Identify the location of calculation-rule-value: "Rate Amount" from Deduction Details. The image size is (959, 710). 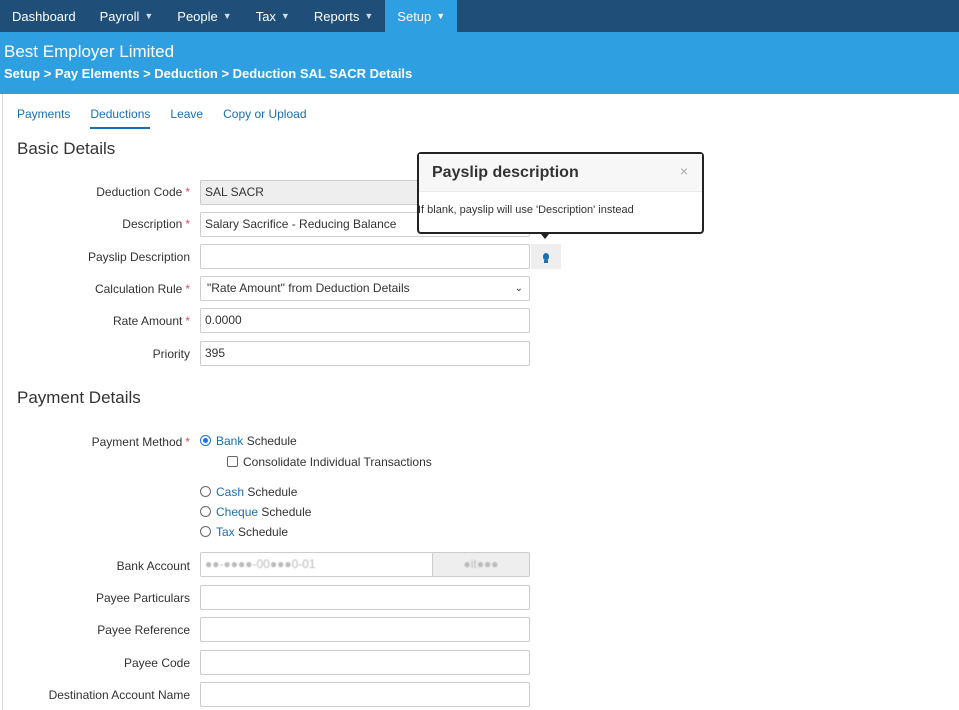
(308, 288).